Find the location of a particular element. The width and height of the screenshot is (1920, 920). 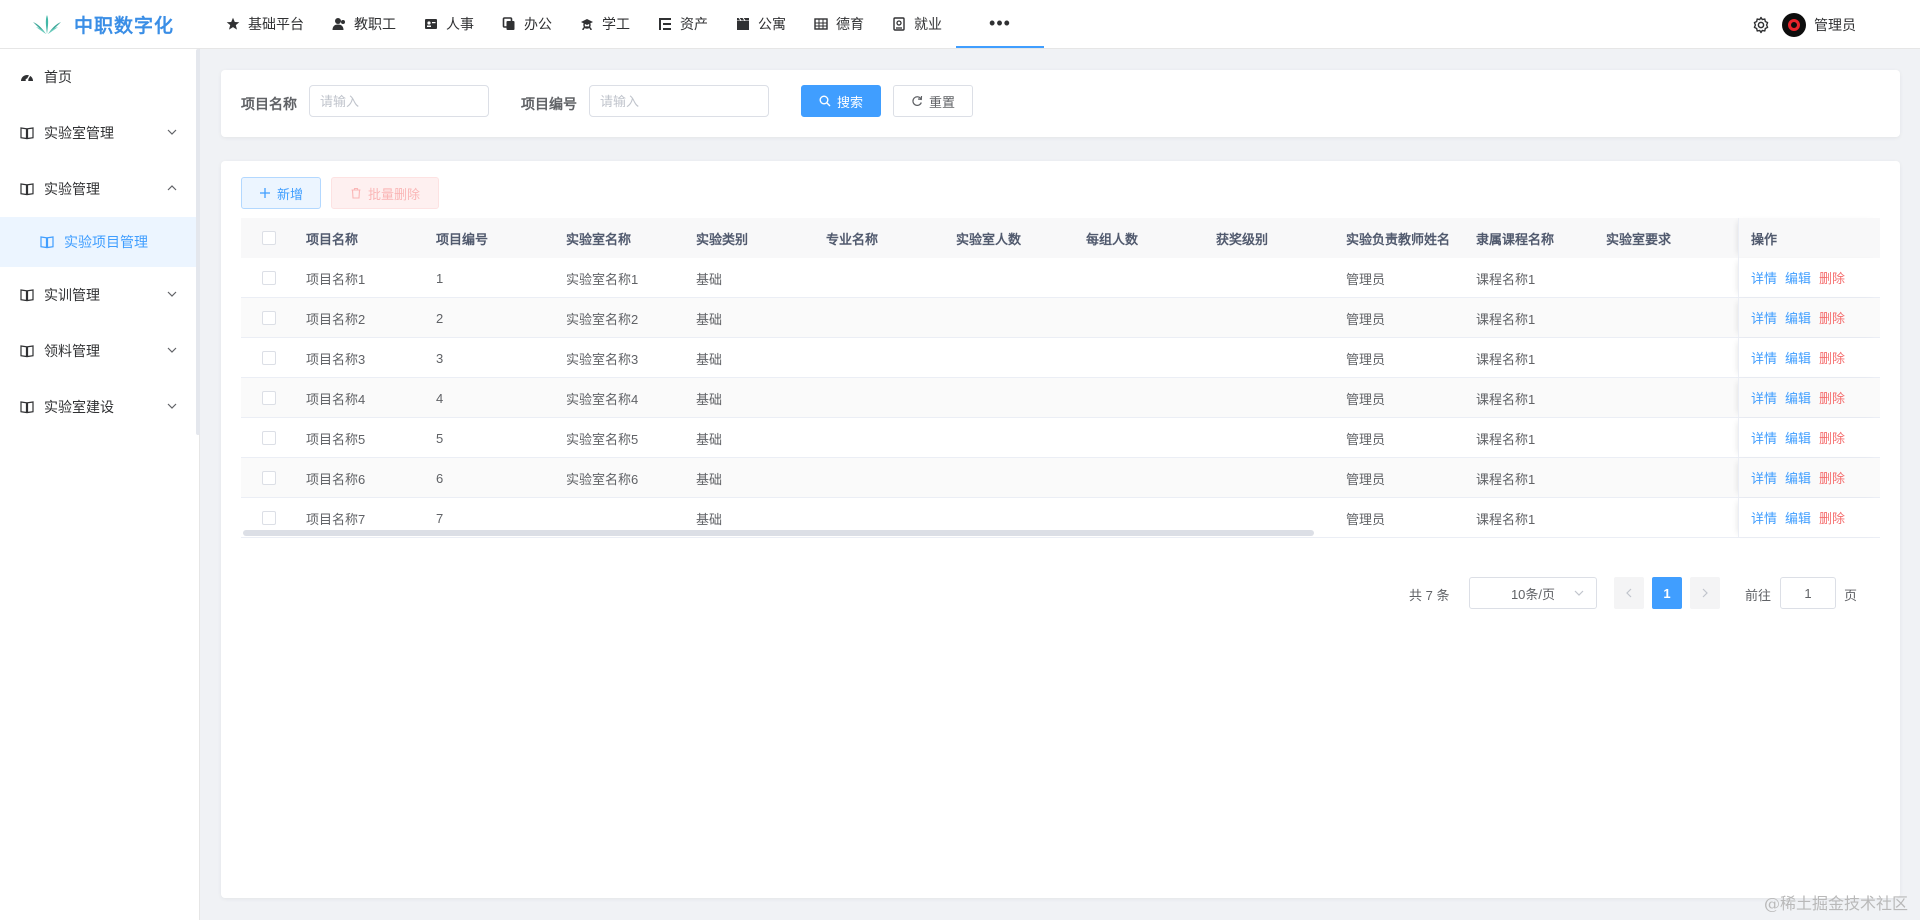

avatar is located at coordinates (1794, 24).